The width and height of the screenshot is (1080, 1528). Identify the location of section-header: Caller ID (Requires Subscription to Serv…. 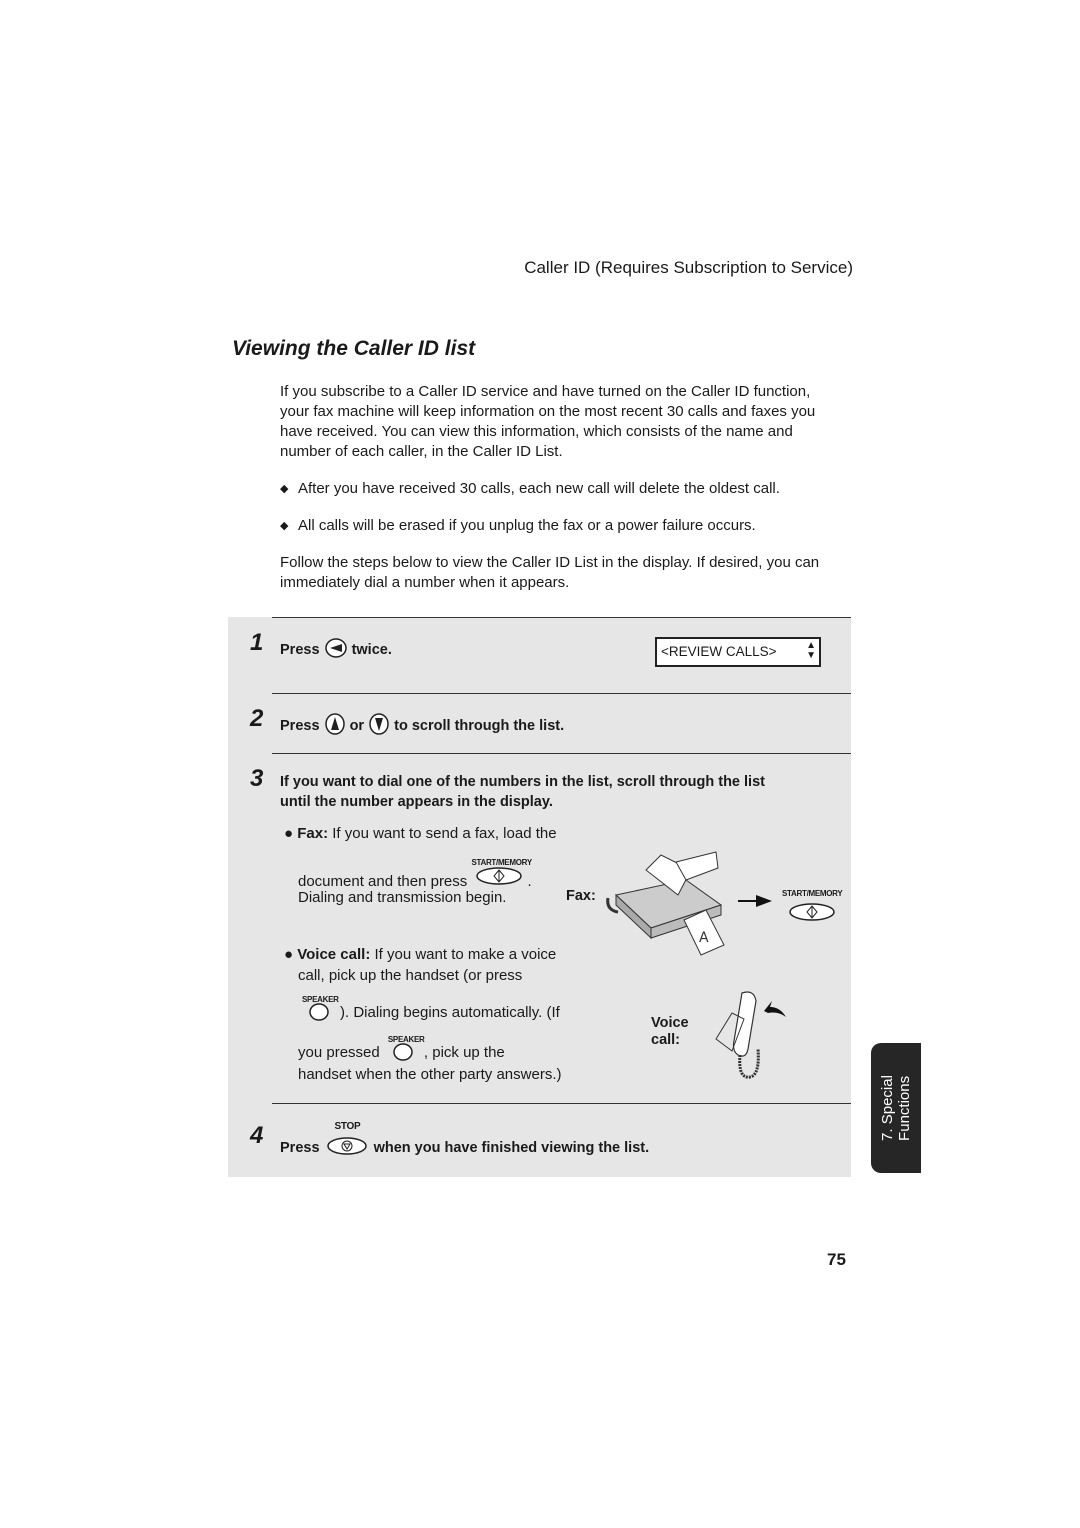
(688, 267).